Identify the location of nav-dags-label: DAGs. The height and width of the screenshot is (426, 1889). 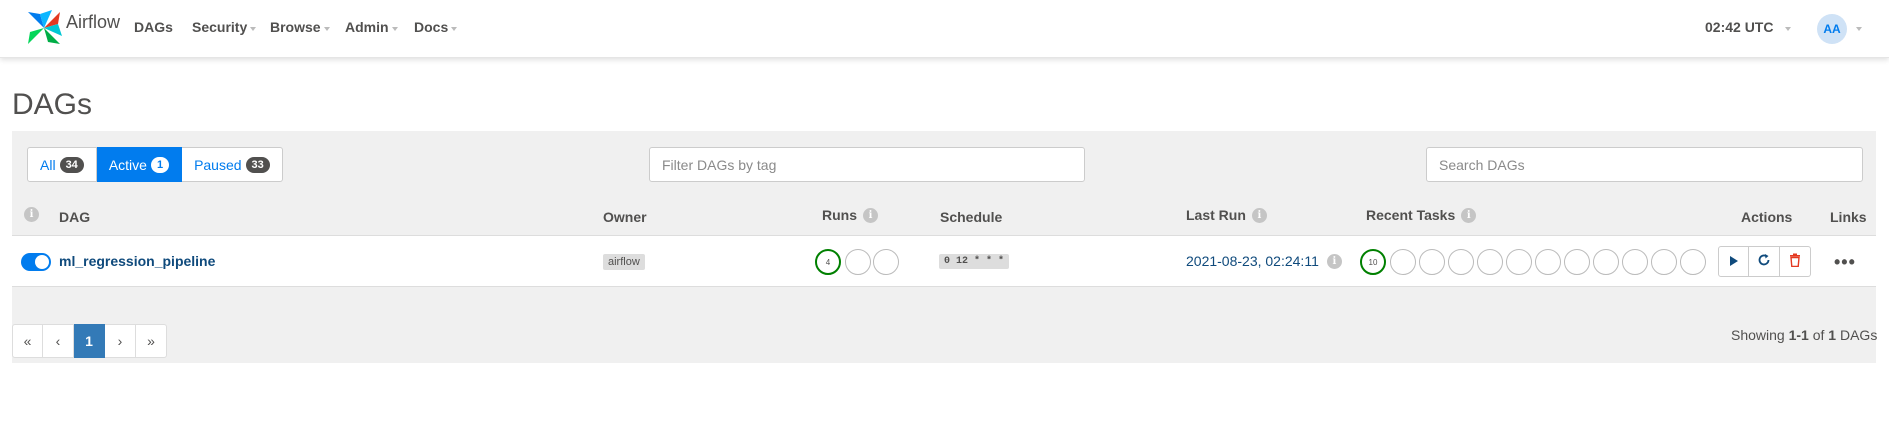
(153, 27).